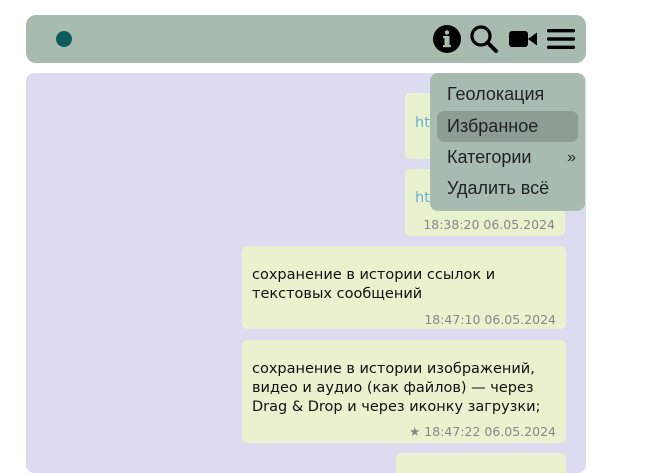  What do you see at coordinates (490, 319) in the screenshot?
I see `message-timestamp: 18:47:10 06.05.2024` at bounding box center [490, 319].